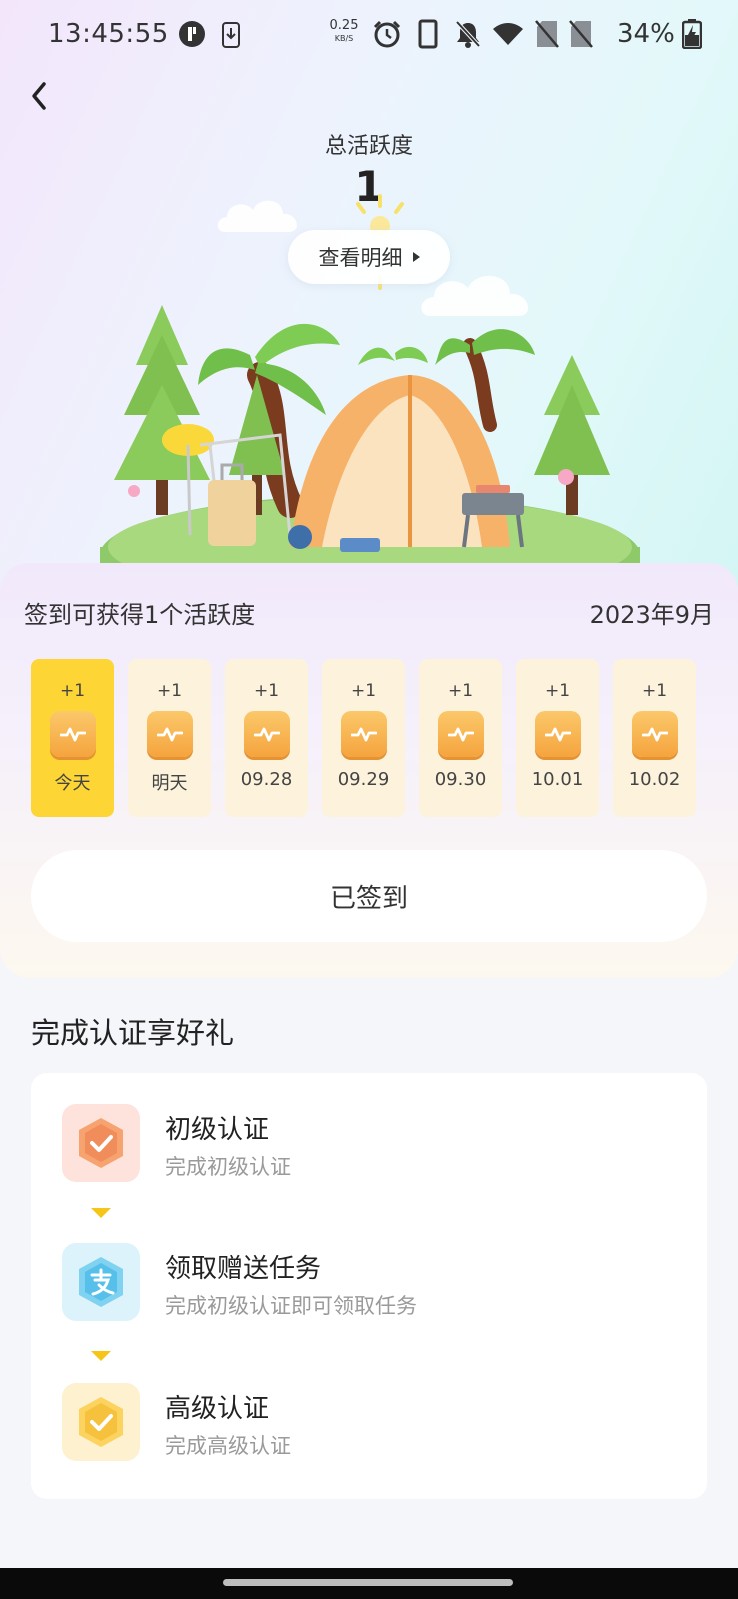 This screenshot has height=1599, width=738. Describe the element at coordinates (428, 34) in the screenshot. I see `phone-icon` at that location.